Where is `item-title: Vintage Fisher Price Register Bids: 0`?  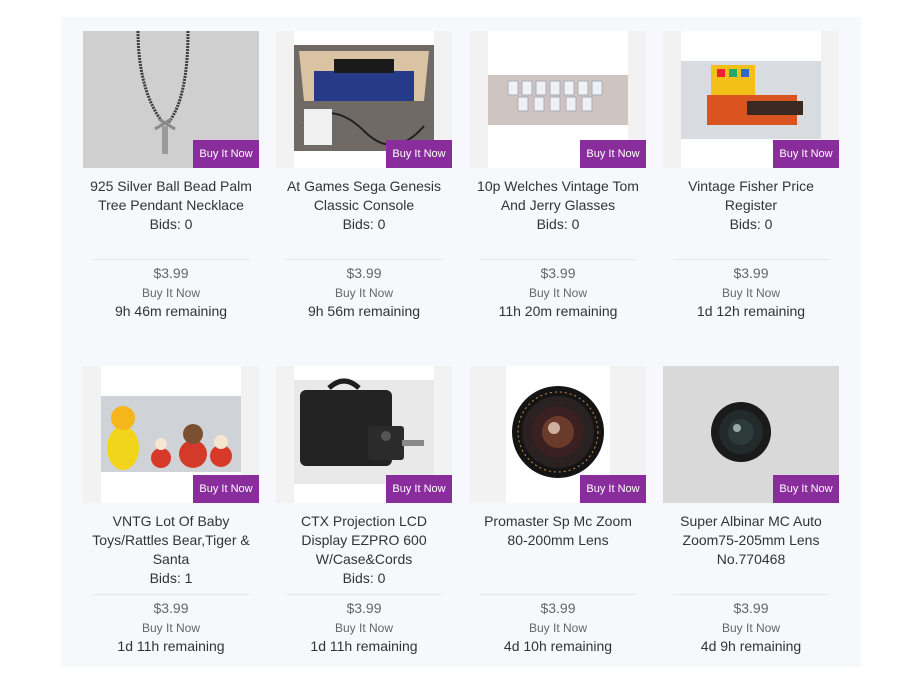
item-title: Vintage Fisher Price Register Bids: 0 is located at coordinates (751, 205).